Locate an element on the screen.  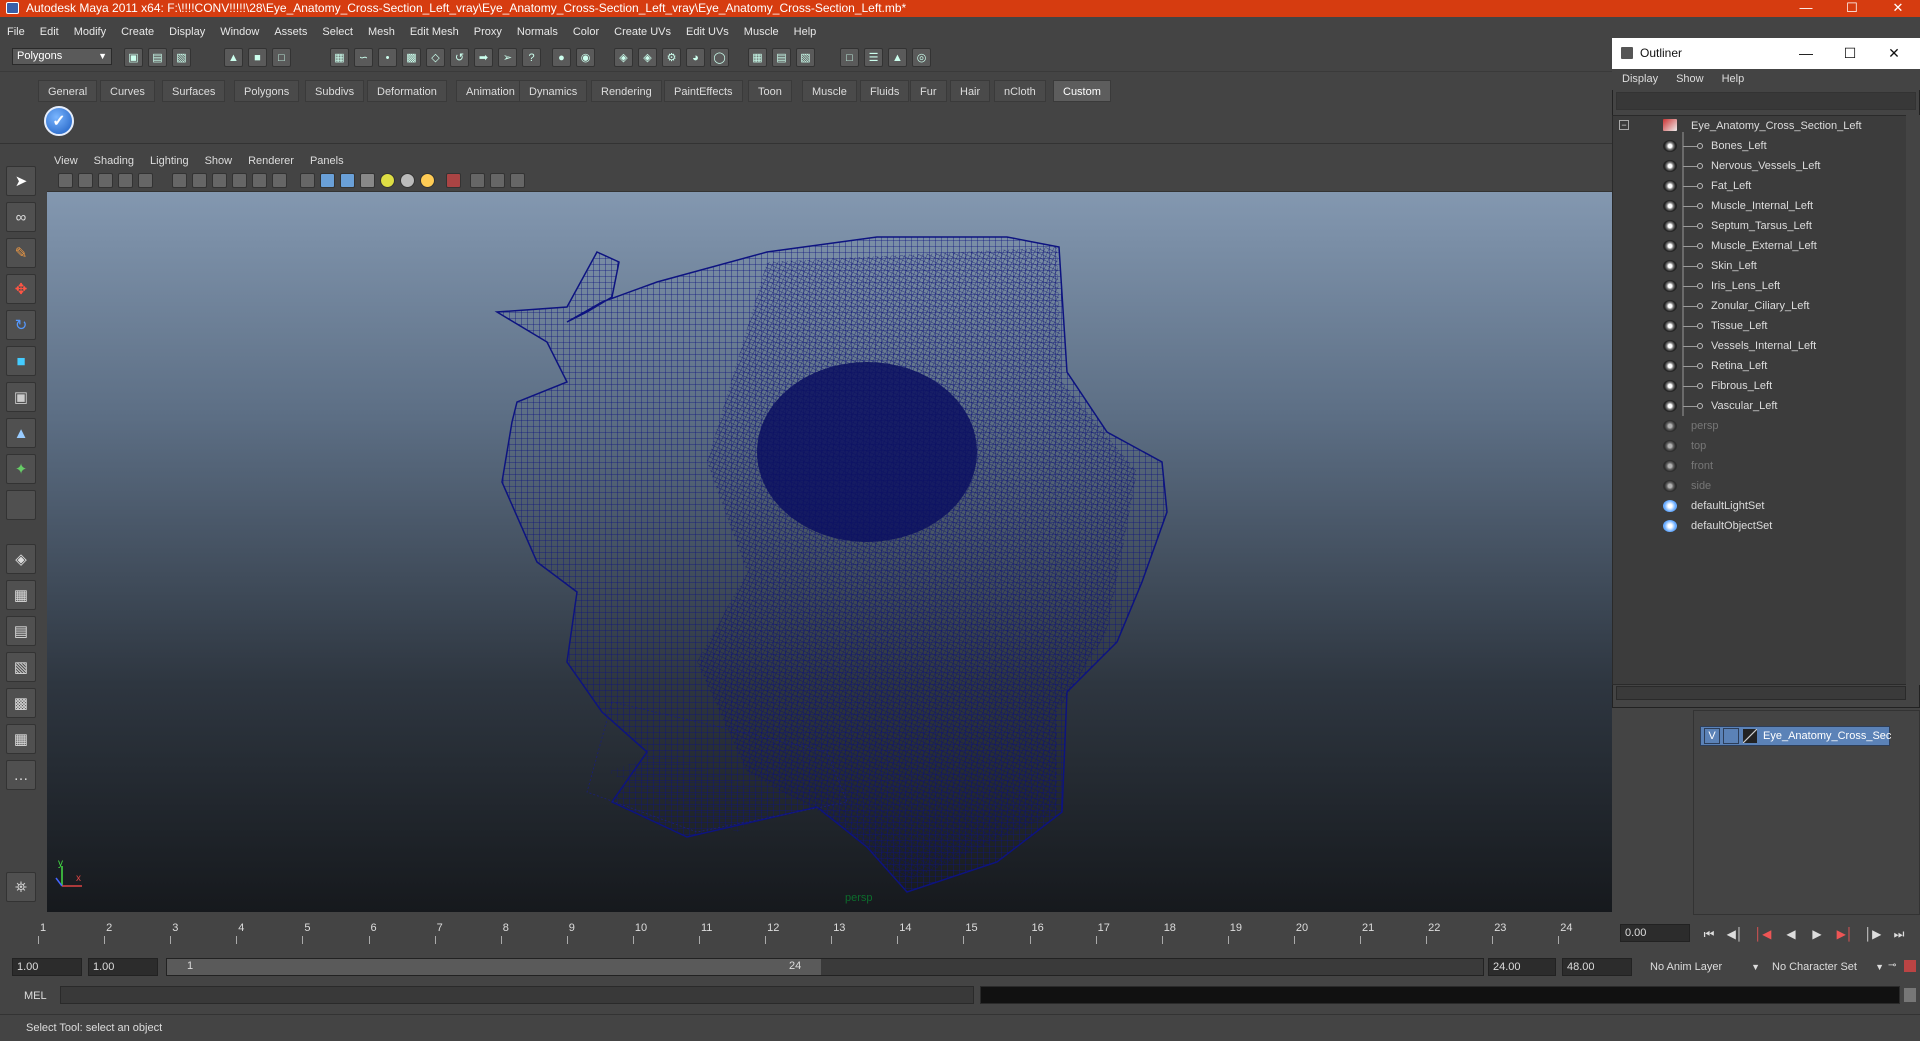
shelf-tab-deformation: Deformation is located at coordinates (407, 91).